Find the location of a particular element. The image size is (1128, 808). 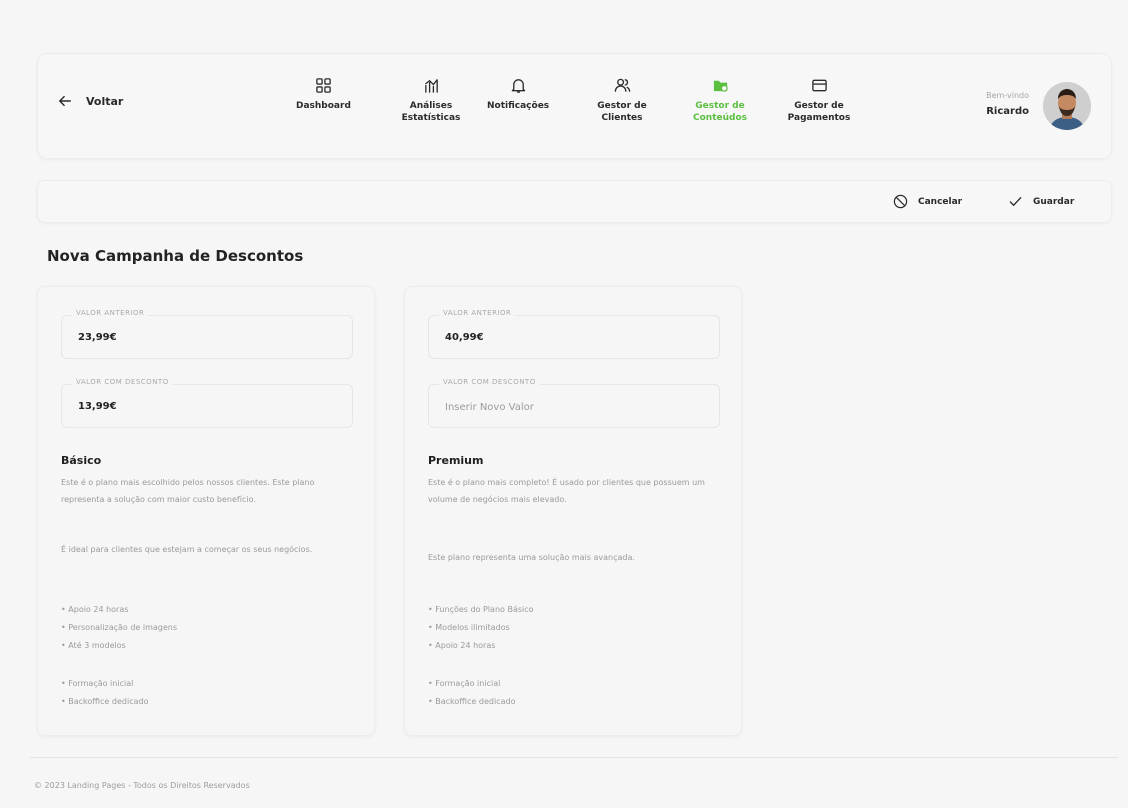

avatar is located at coordinates (1067, 106).